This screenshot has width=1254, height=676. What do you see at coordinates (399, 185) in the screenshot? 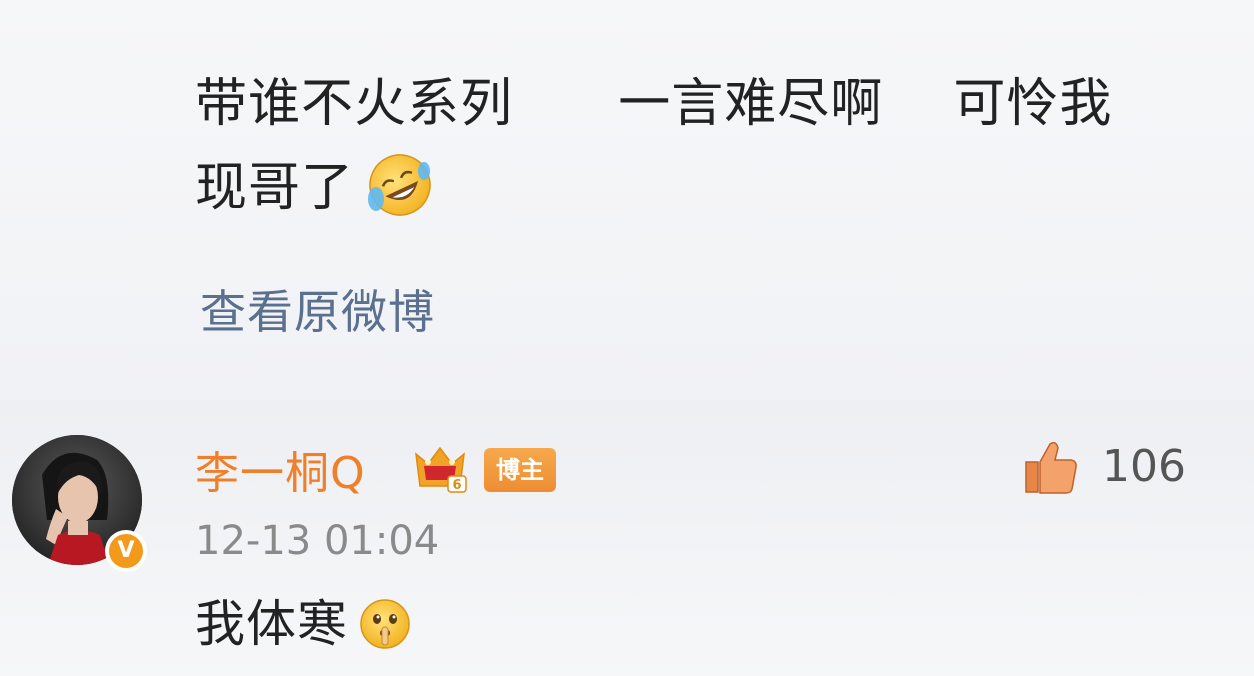
I see `laugh-cry-icon` at bounding box center [399, 185].